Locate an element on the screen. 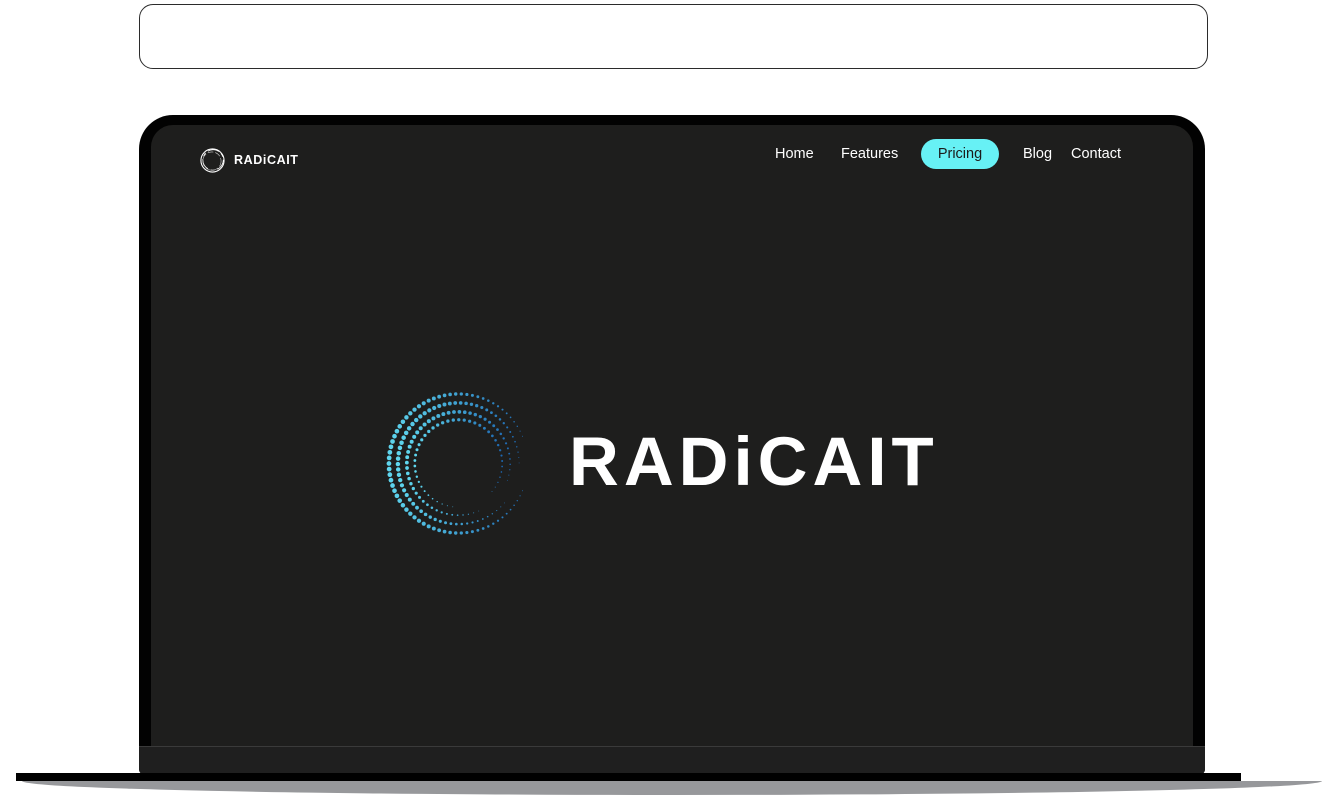 The width and height of the screenshot is (1328, 795). nav-home-link: Home is located at coordinates (794, 154).